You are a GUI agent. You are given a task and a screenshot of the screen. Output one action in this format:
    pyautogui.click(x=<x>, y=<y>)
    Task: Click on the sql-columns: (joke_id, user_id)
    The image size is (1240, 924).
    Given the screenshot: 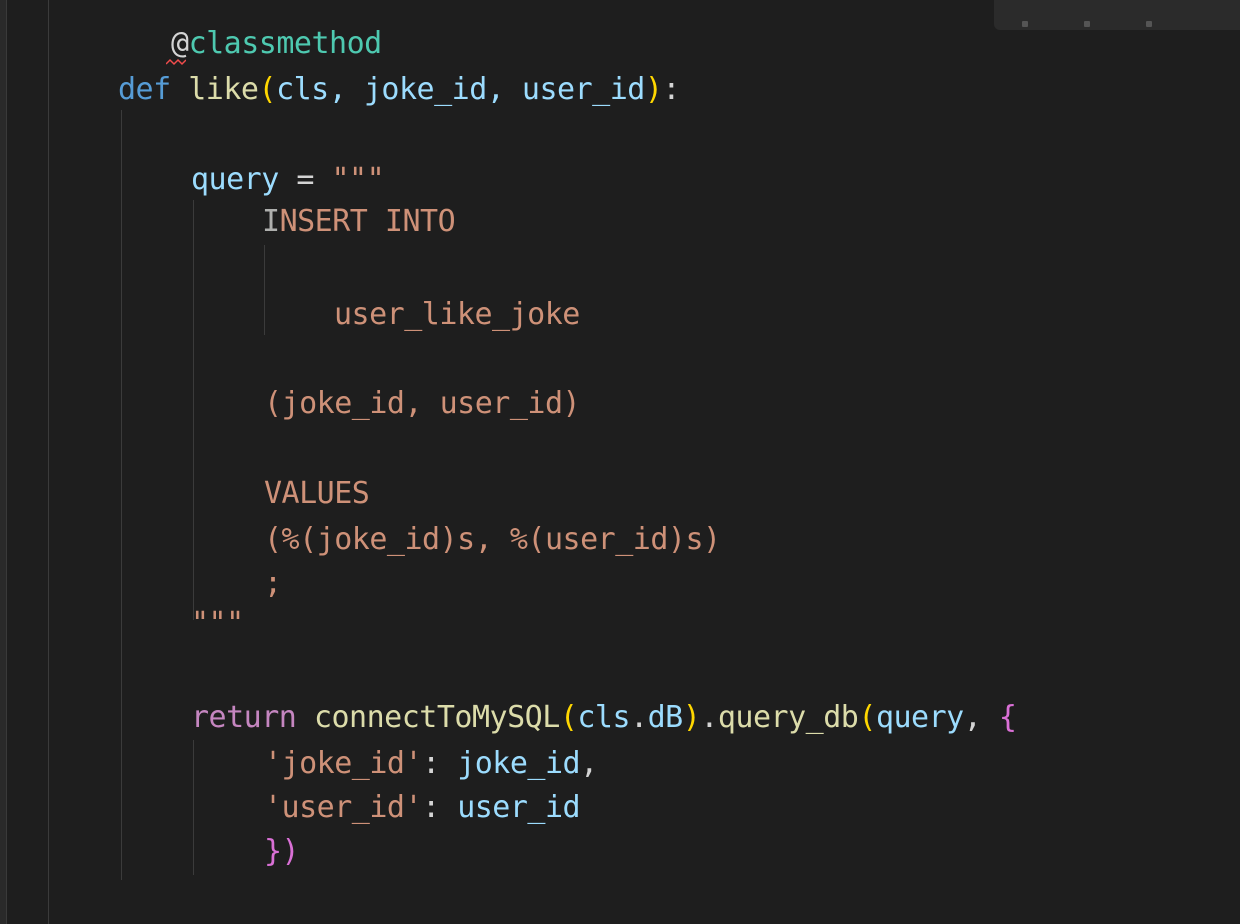 What is the action you would take?
    pyautogui.click(x=422, y=403)
    